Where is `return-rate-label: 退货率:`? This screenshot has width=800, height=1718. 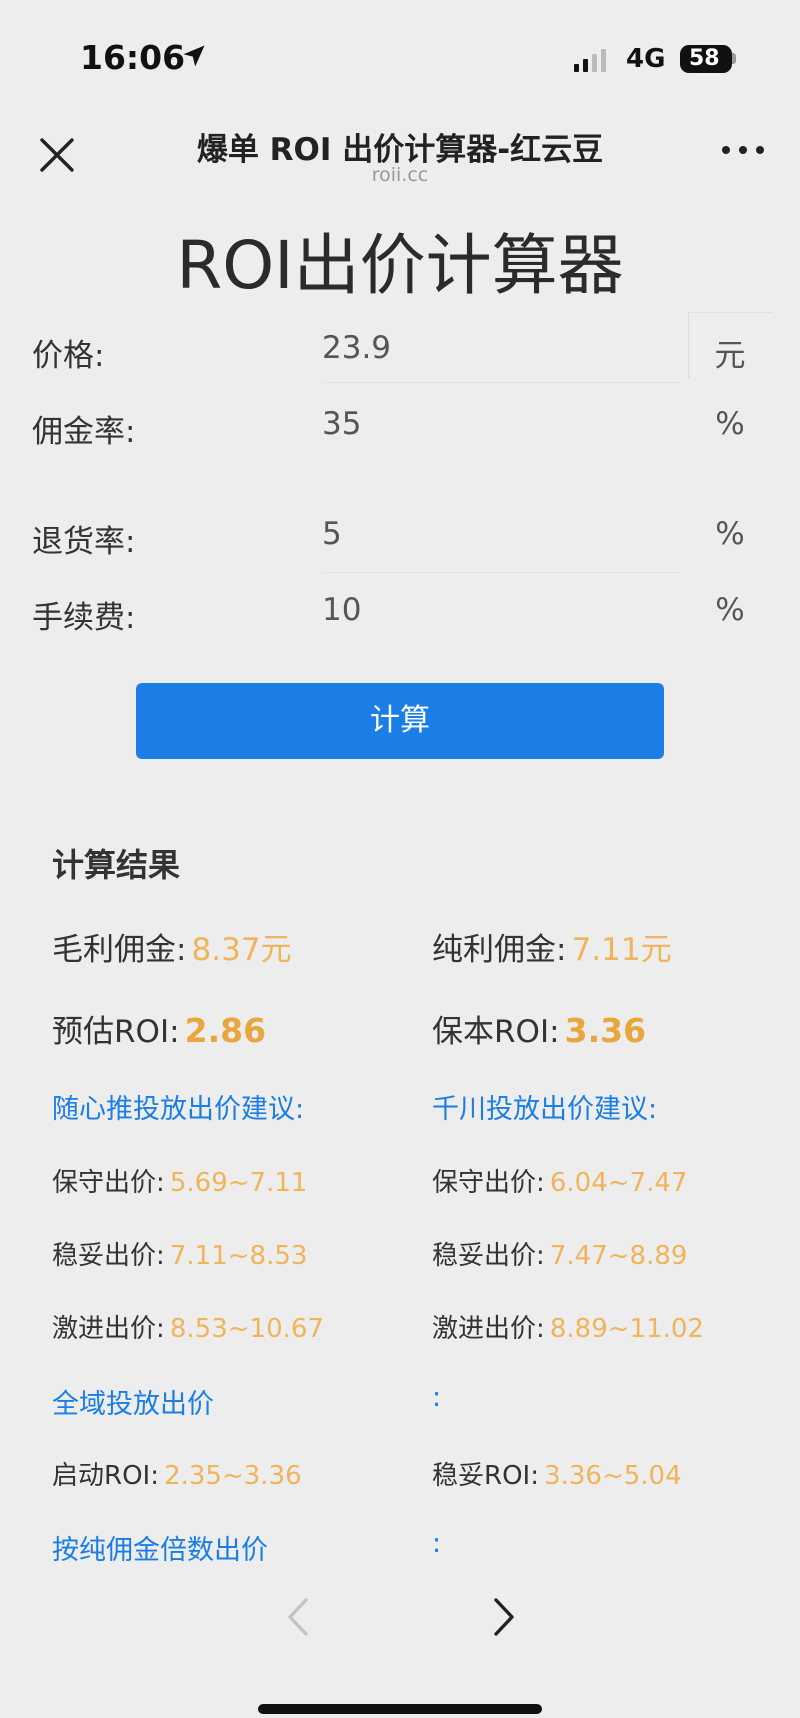 return-rate-label: 退货率: is located at coordinates (84, 542).